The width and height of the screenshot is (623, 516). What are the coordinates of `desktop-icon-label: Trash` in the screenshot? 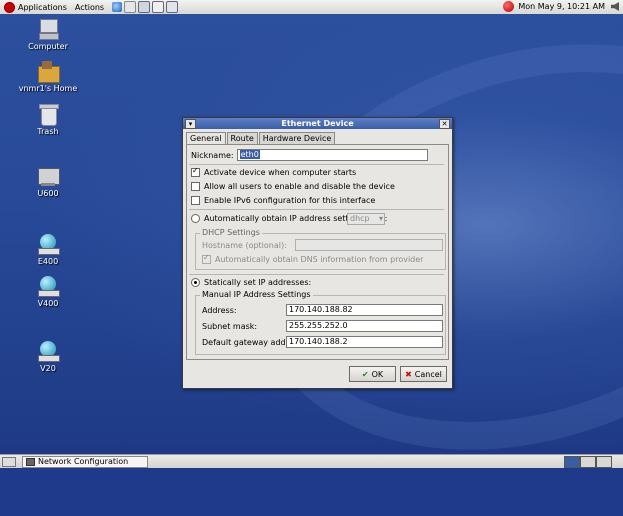 It's located at (48, 131).